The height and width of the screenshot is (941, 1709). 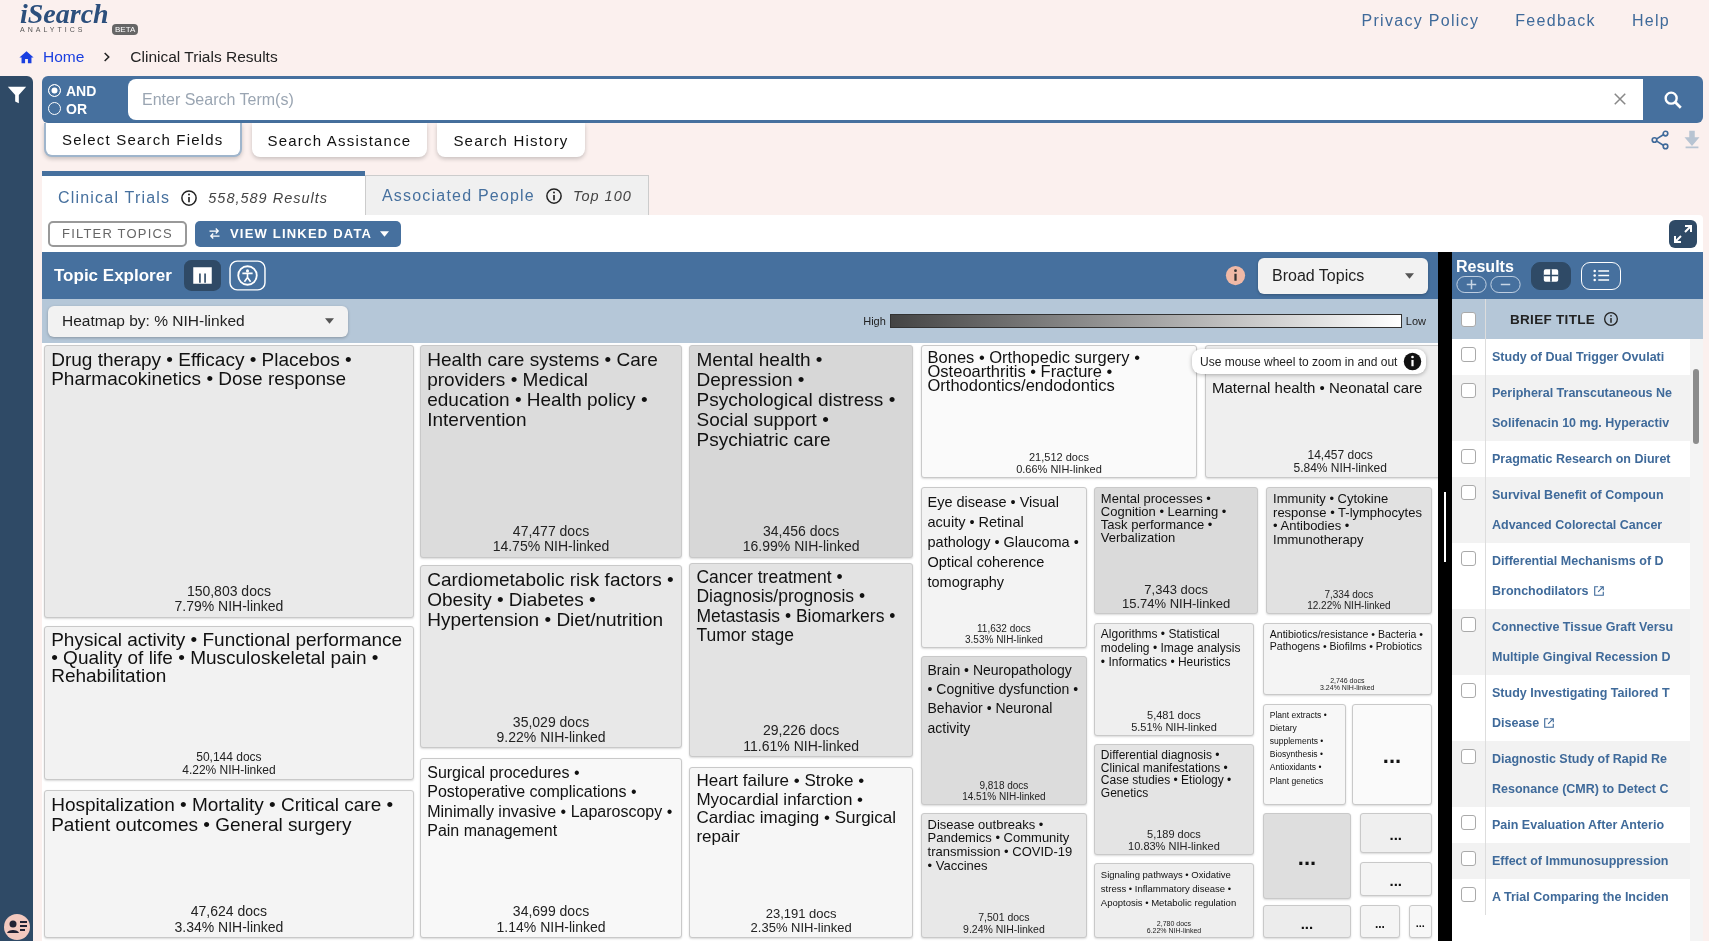 I want to click on select-all-checkbox, so click(x=1468, y=319).